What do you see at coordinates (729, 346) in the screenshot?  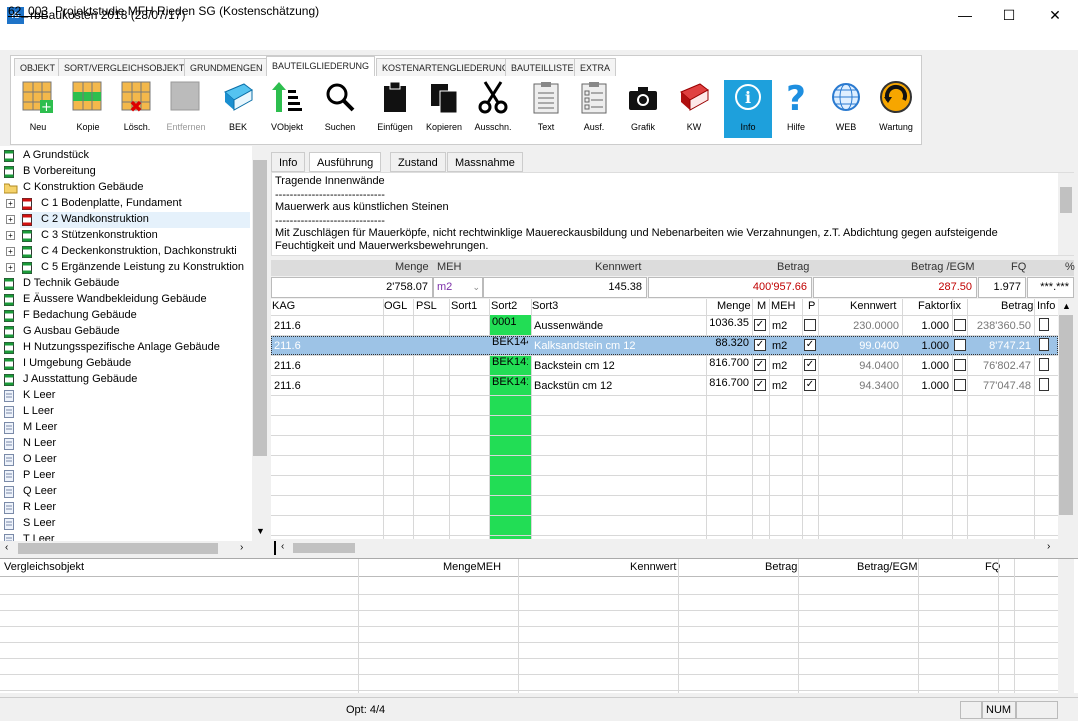 I see `grid-cell-menge: 88.320` at bounding box center [729, 346].